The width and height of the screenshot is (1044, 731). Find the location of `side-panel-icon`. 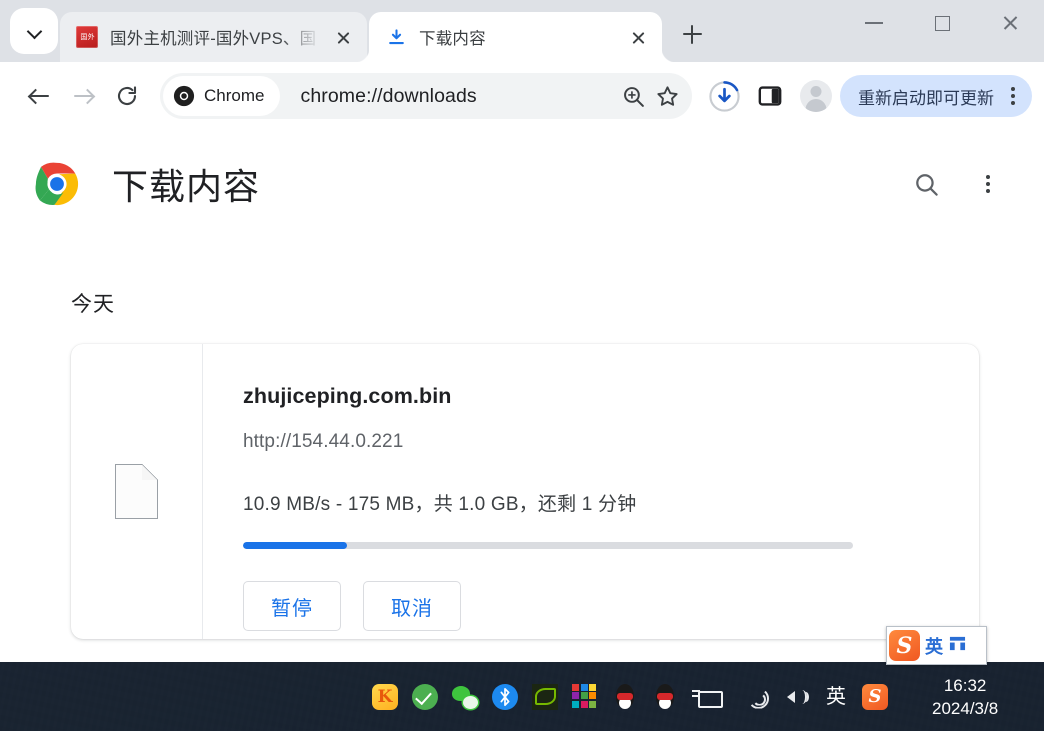

side-panel-icon is located at coordinates (770, 96).